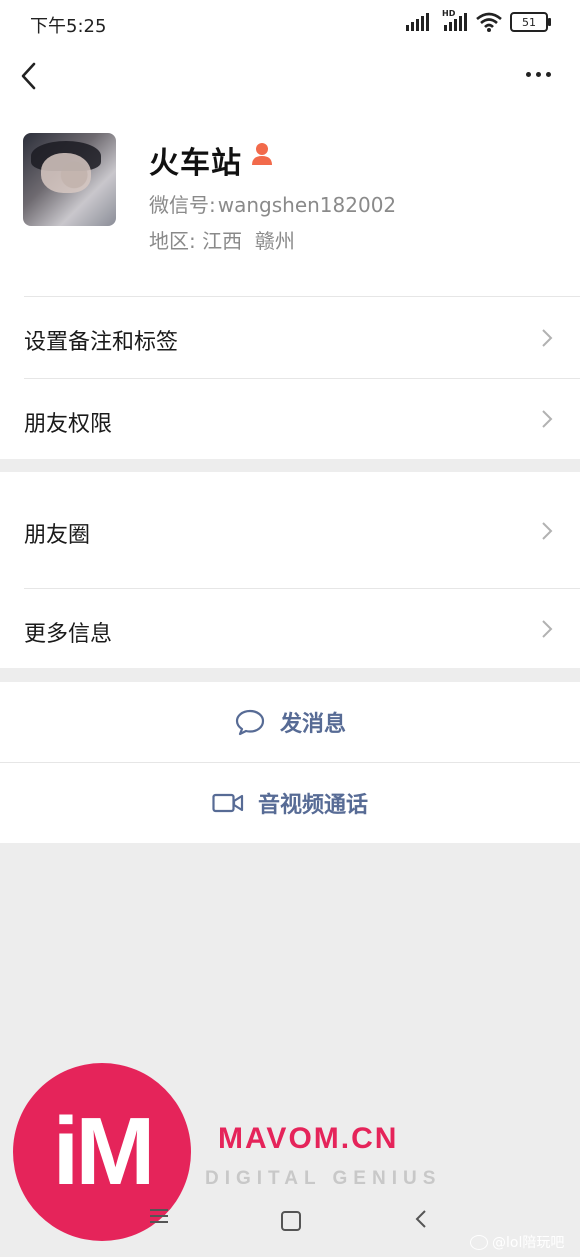 The width and height of the screenshot is (580, 1257). What do you see at coordinates (104, 1151) in the screenshot?
I see `watermark-logo-text: iM` at bounding box center [104, 1151].